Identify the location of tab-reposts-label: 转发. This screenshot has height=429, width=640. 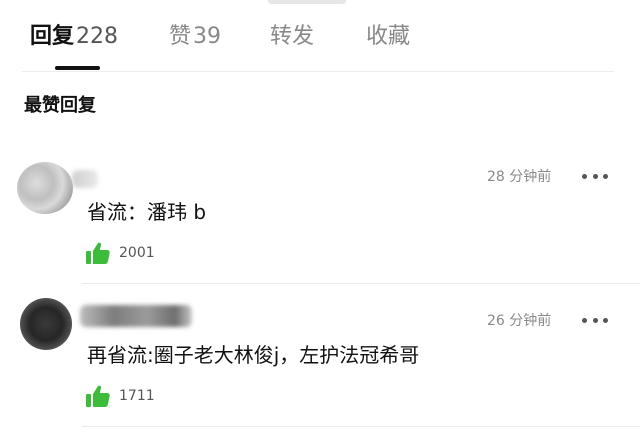
(292, 36).